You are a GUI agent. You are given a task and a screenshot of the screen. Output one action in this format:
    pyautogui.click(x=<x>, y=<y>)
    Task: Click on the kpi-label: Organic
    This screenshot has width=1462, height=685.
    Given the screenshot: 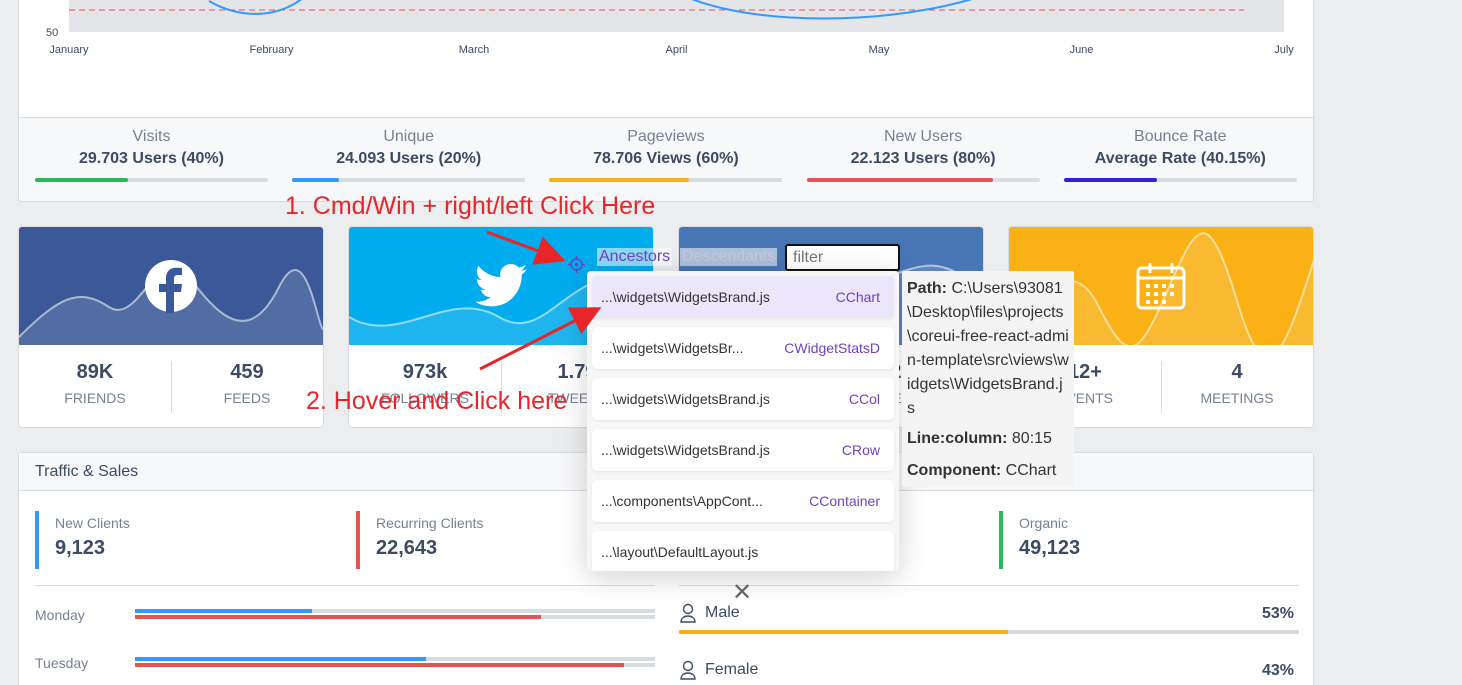 What is the action you would take?
    pyautogui.click(x=1044, y=523)
    